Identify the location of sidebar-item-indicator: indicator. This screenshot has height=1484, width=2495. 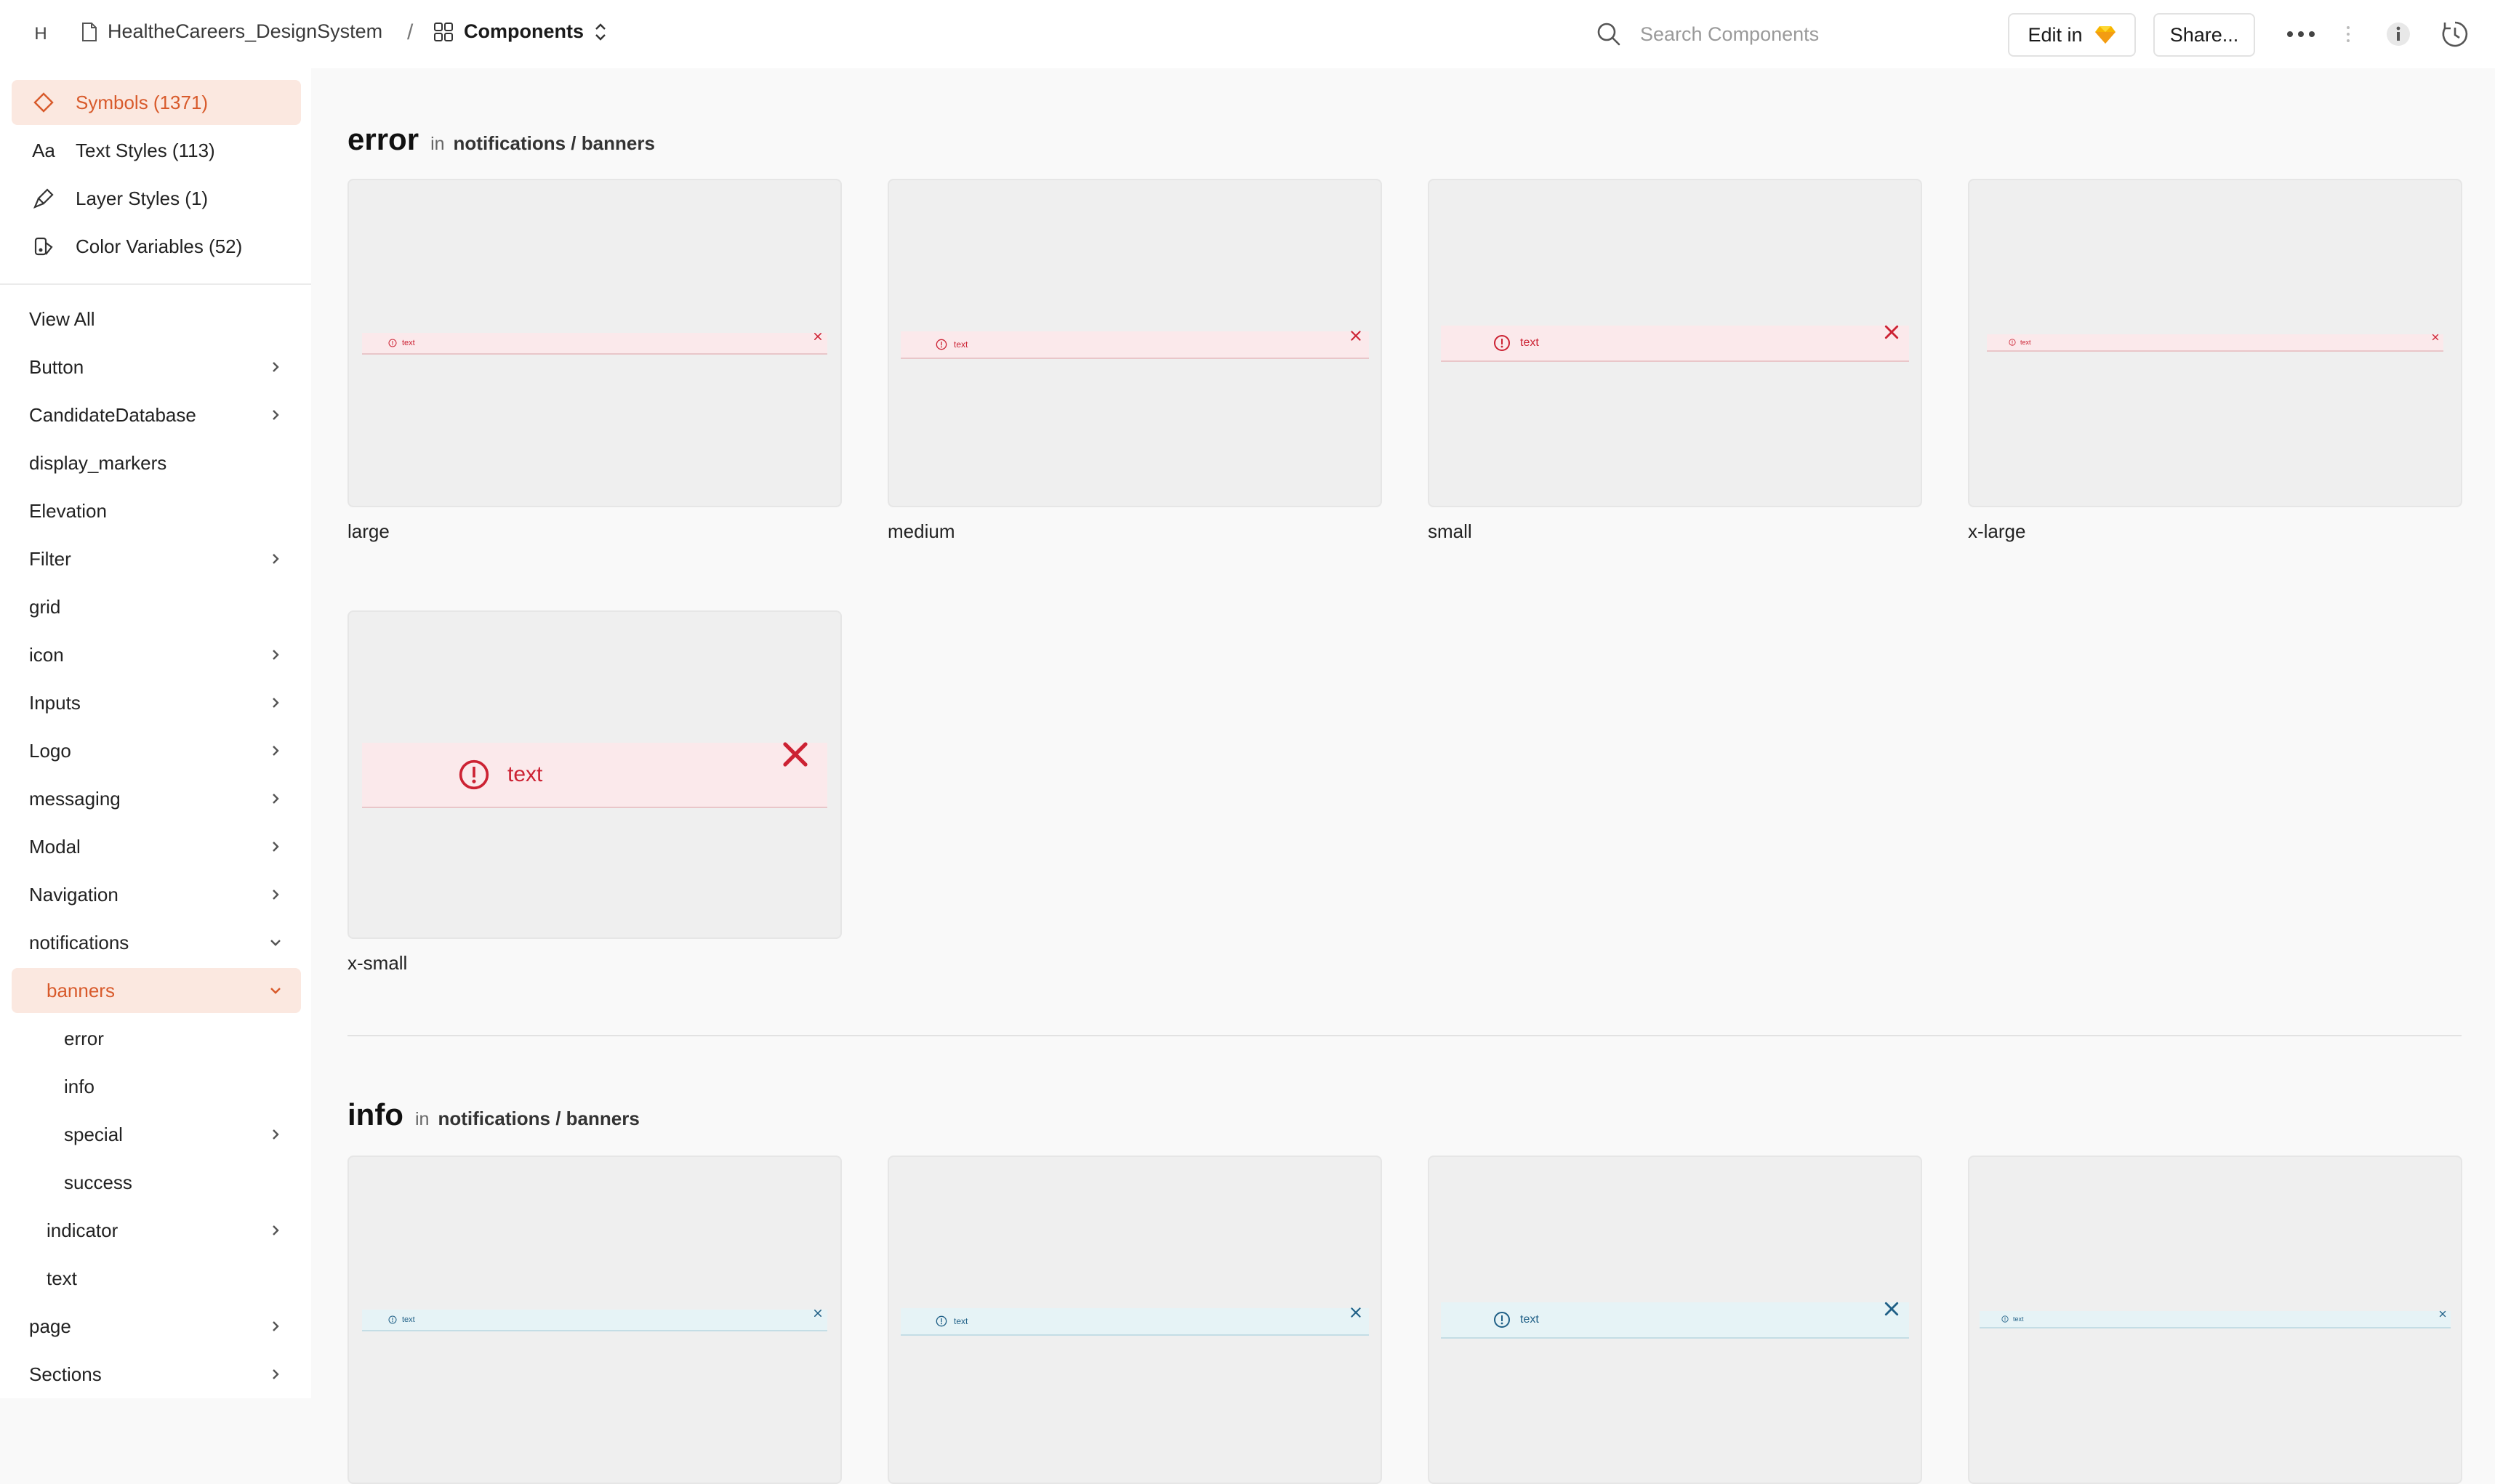
(156, 1230).